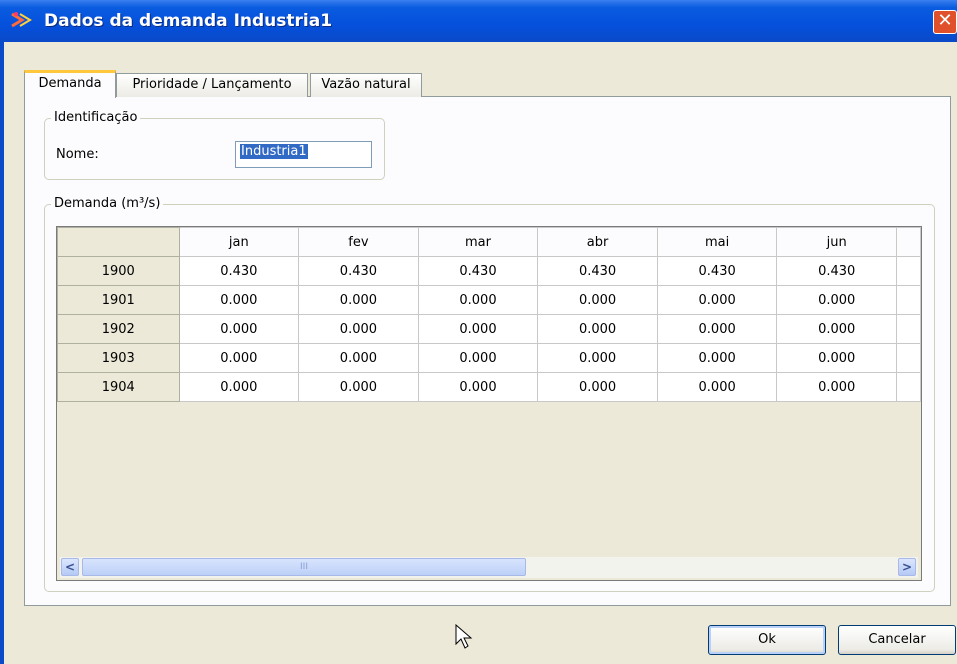 The width and height of the screenshot is (957, 664). I want to click on app-icon, so click(21, 20).